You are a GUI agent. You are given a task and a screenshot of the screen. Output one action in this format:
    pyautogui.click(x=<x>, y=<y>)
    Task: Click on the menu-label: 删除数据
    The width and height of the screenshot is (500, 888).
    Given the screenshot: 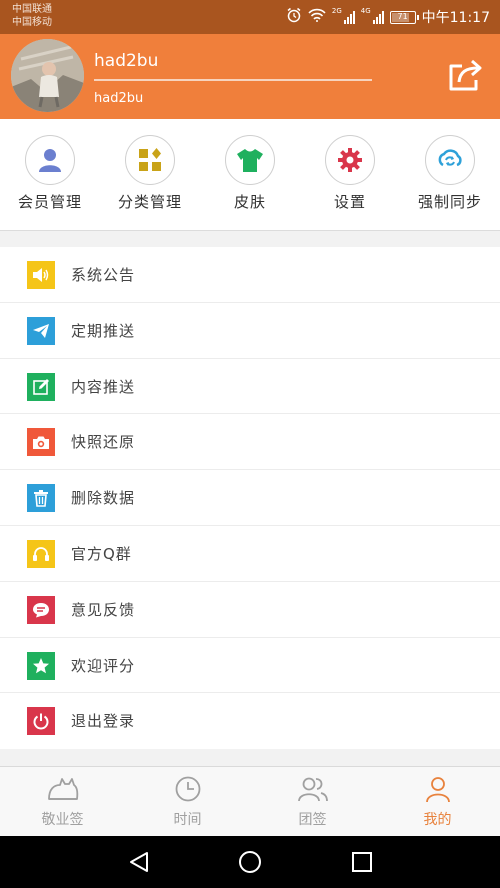 What is the action you would take?
    pyautogui.click(x=103, y=498)
    